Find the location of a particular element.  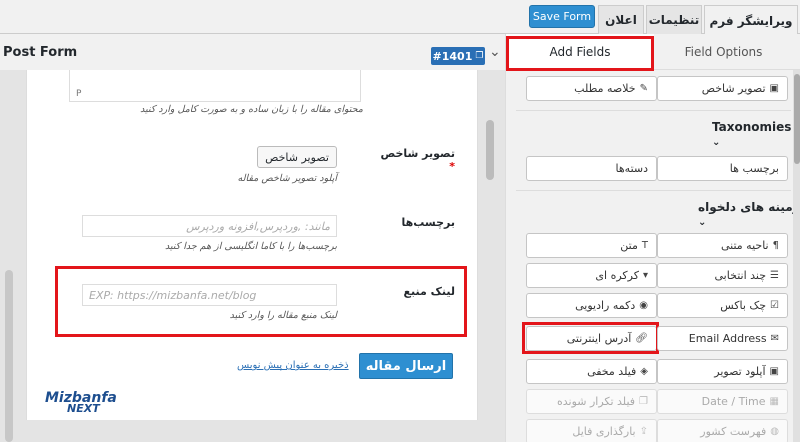

field-radio-label: دکمه رادیویی is located at coordinates (605, 305).